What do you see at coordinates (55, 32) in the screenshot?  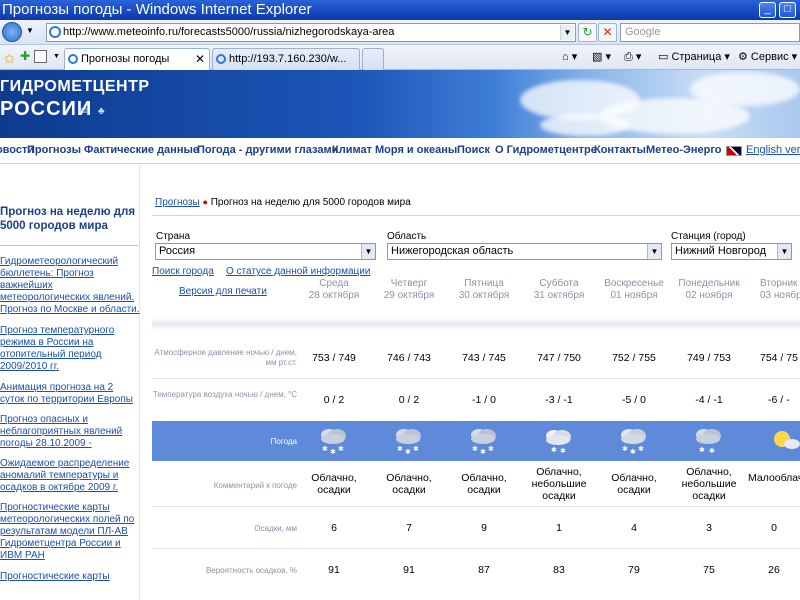 I see `ie-page-icon` at bounding box center [55, 32].